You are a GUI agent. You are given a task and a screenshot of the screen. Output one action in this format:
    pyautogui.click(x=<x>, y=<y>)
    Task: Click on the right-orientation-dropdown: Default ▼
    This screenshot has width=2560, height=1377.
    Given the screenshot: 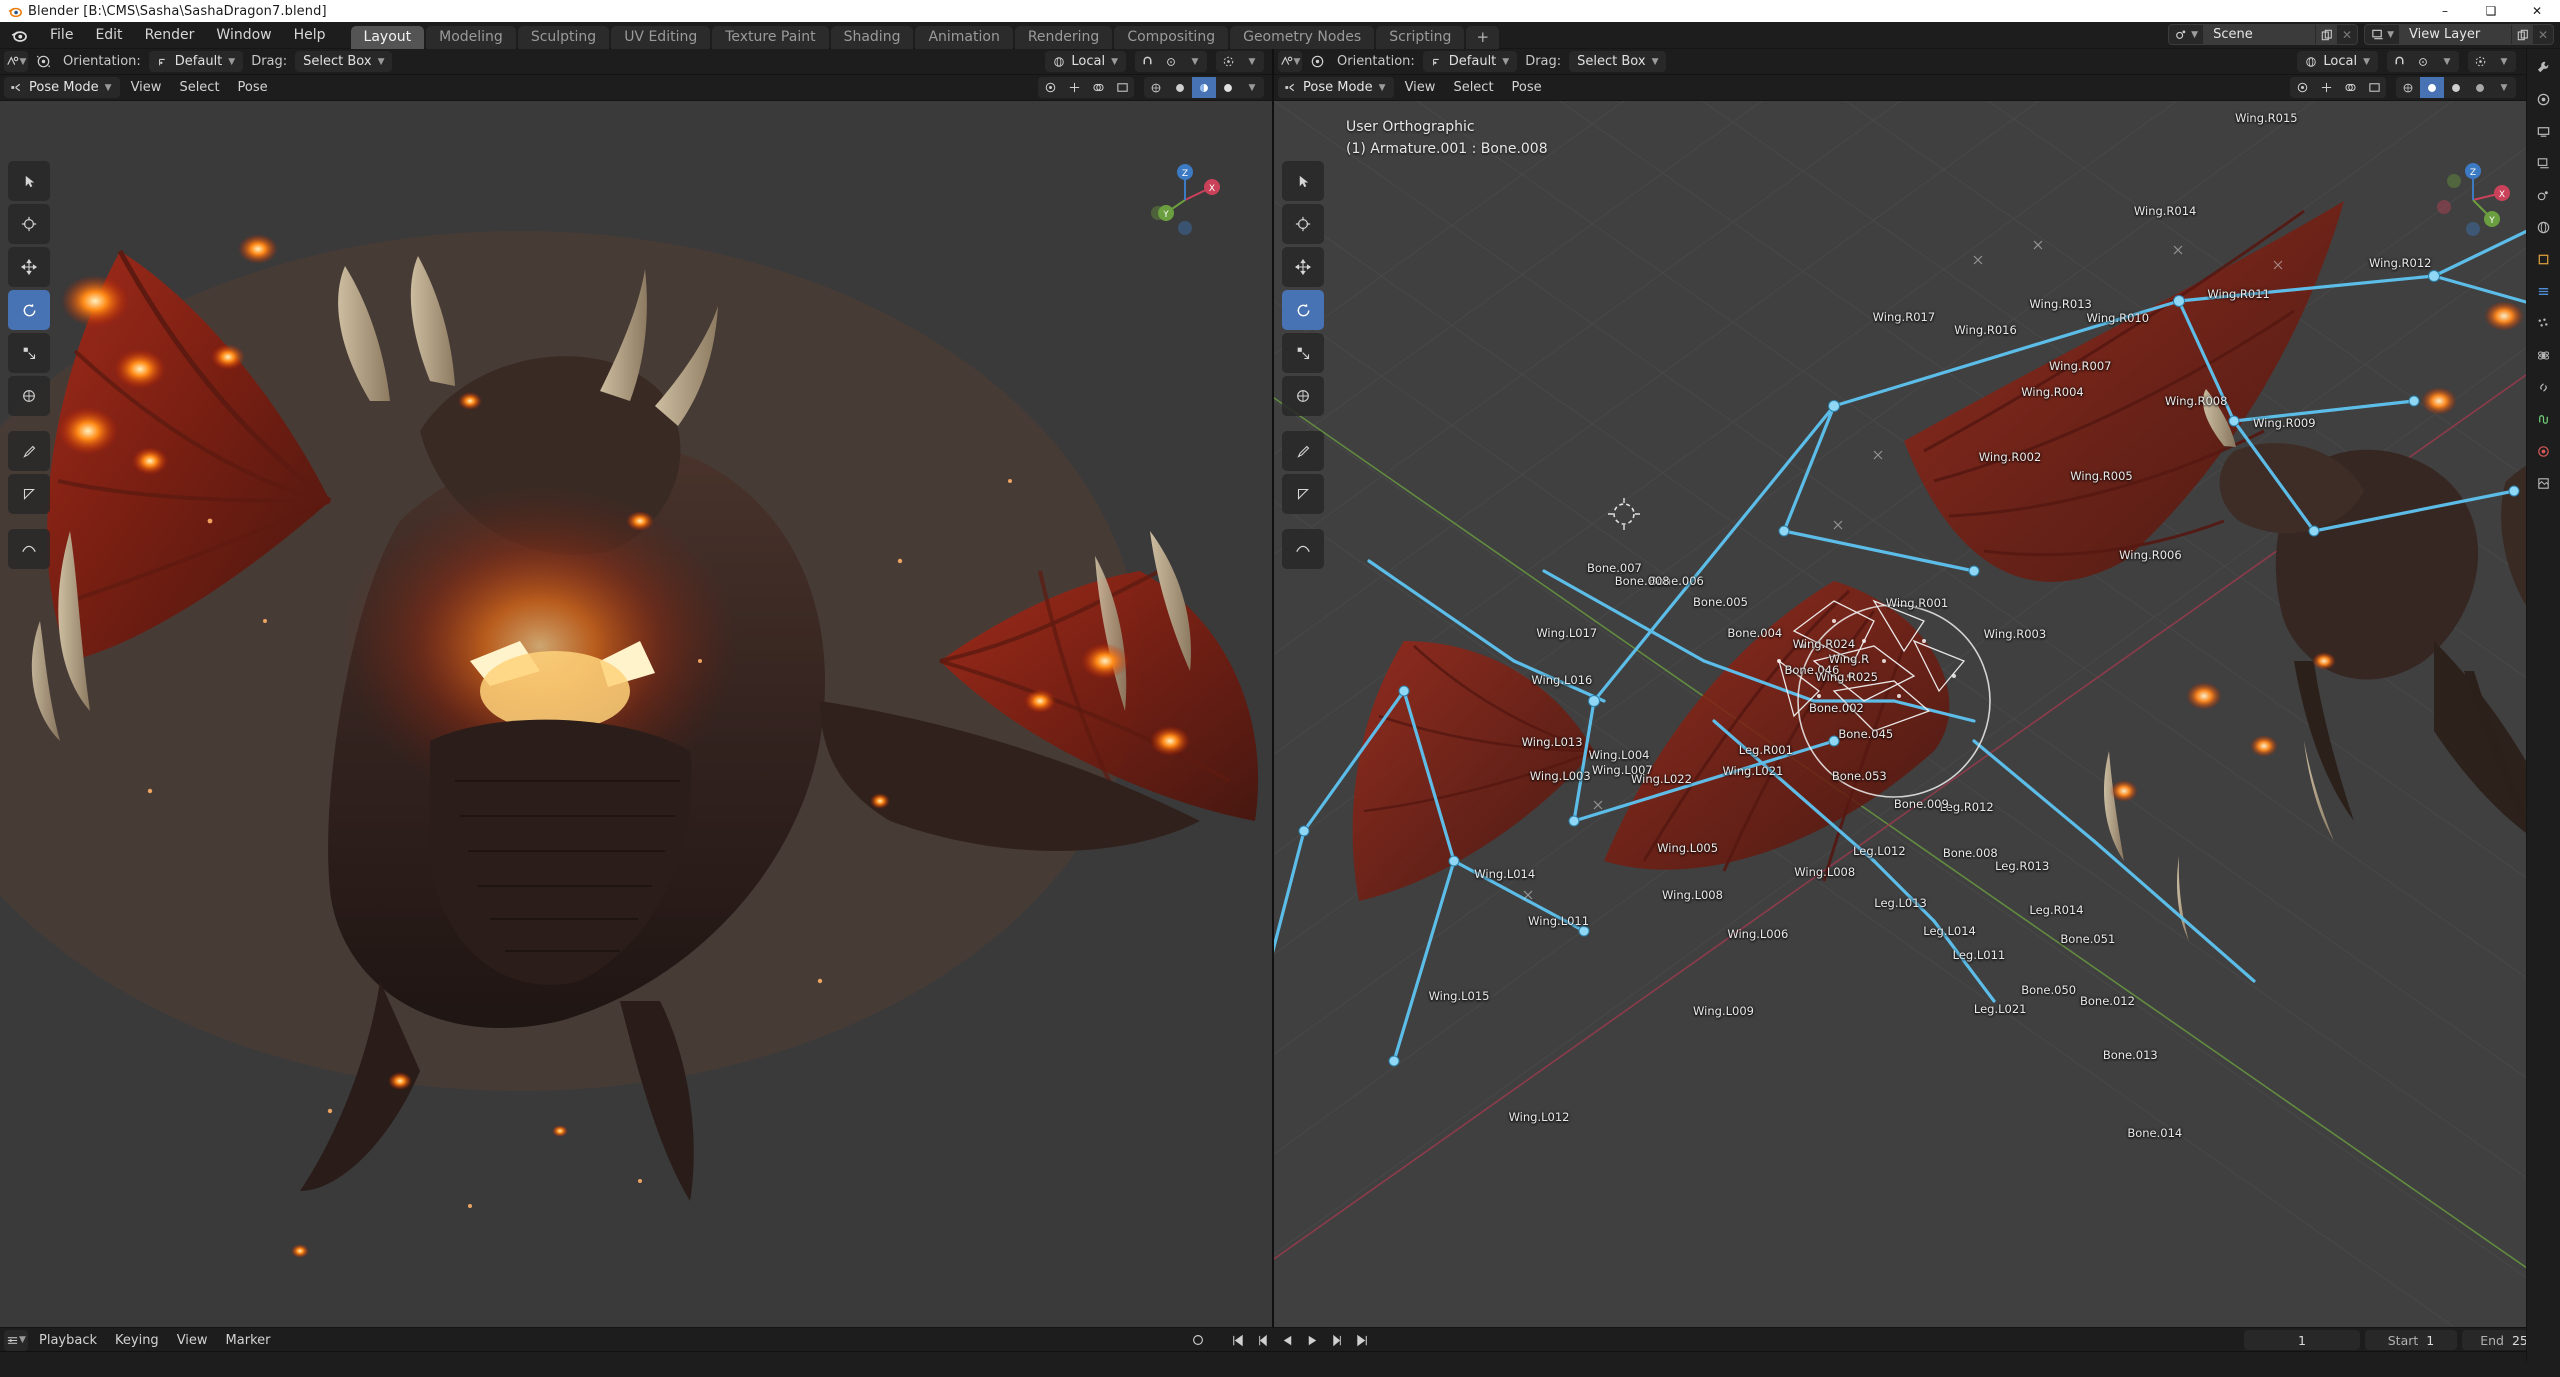 What is the action you would take?
    pyautogui.click(x=1470, y=61)
    